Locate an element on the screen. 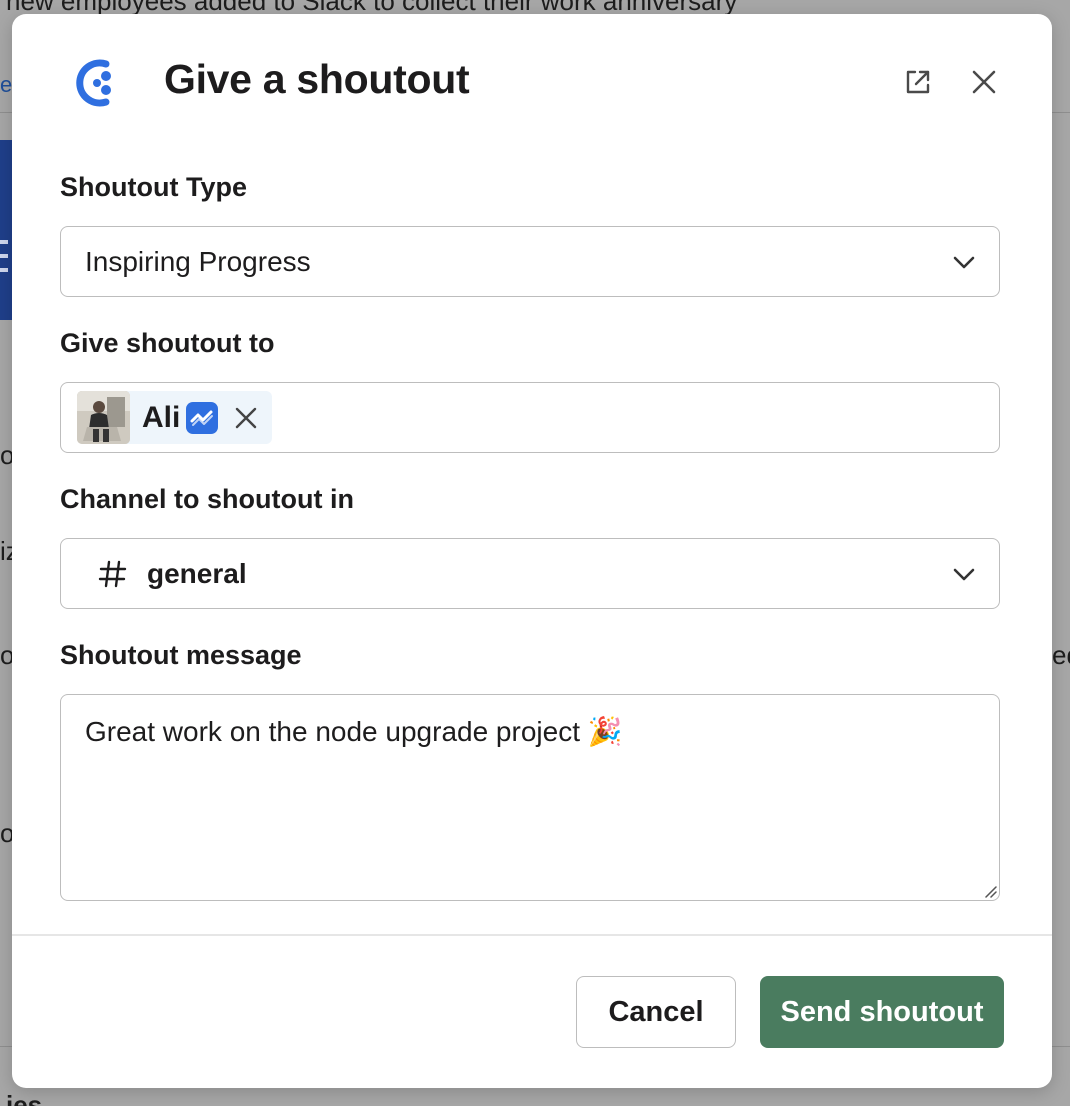  recipient-chip: Ali is located at coordinates (175, 417).